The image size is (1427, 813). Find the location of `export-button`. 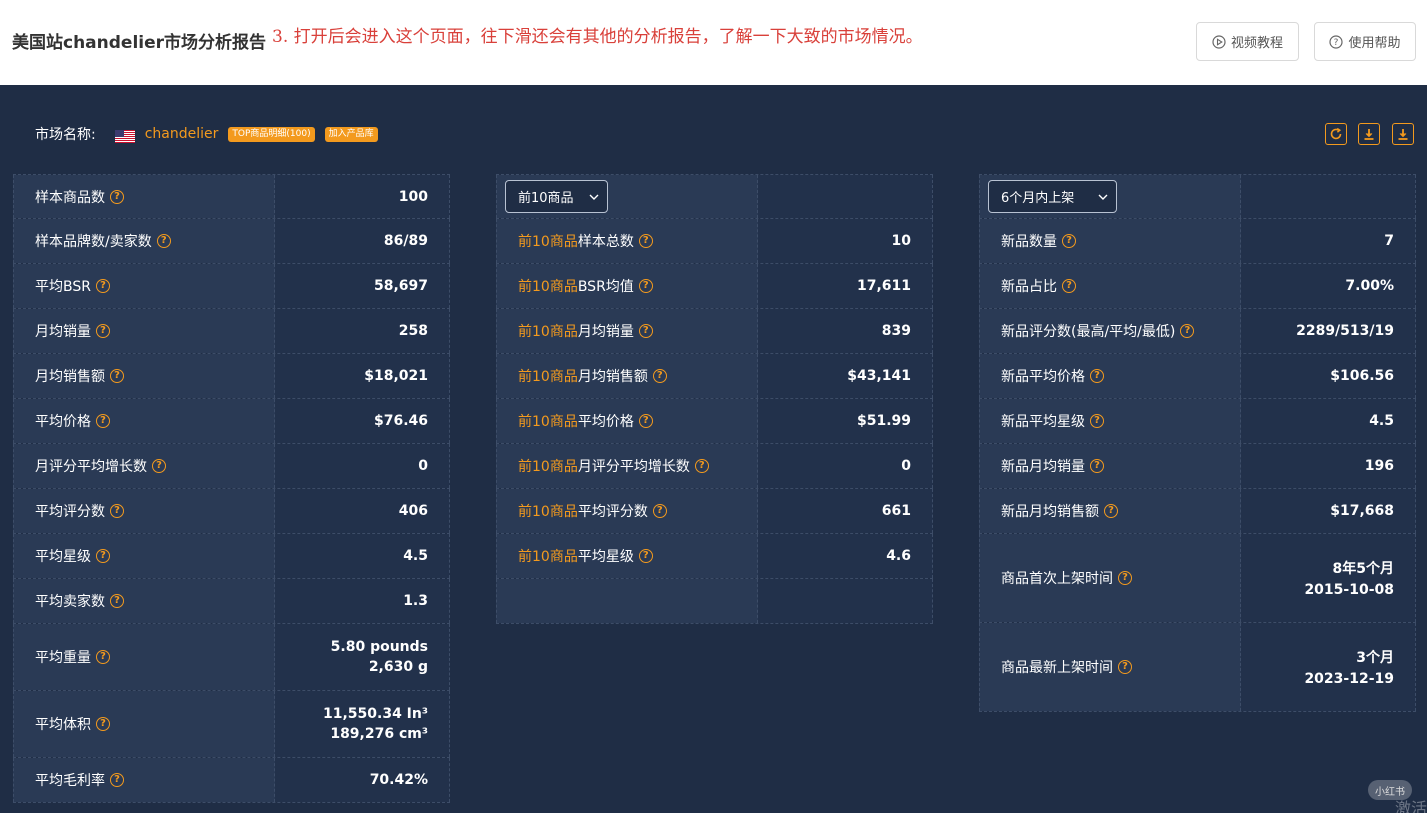

export-button is located at coordinates (1403, 134).